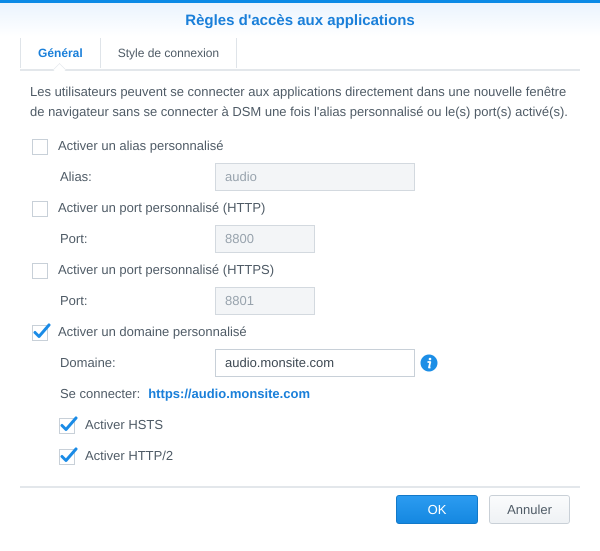 This screenshot has width=600, height=551. Describe the element at coordinates (429, 363) in the screenshot. I see `info-icon` at that location.